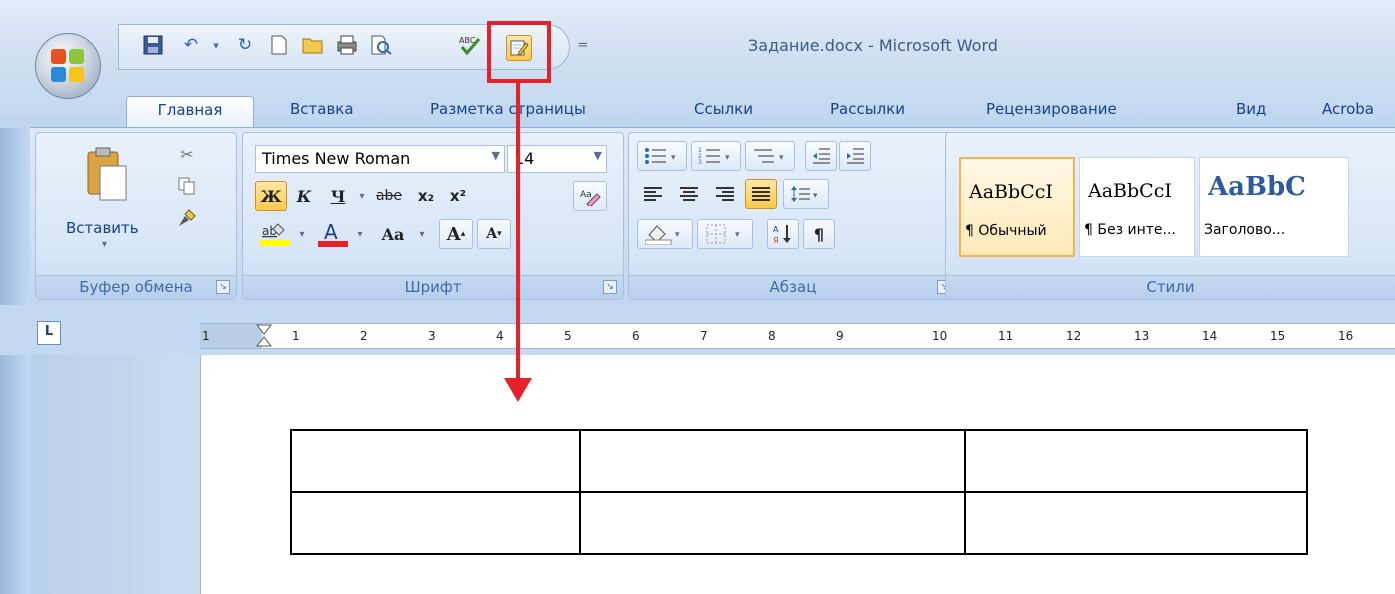  Describe the element at coordinates (347, 45) in the screenshot. I see `print-icon` at that location.